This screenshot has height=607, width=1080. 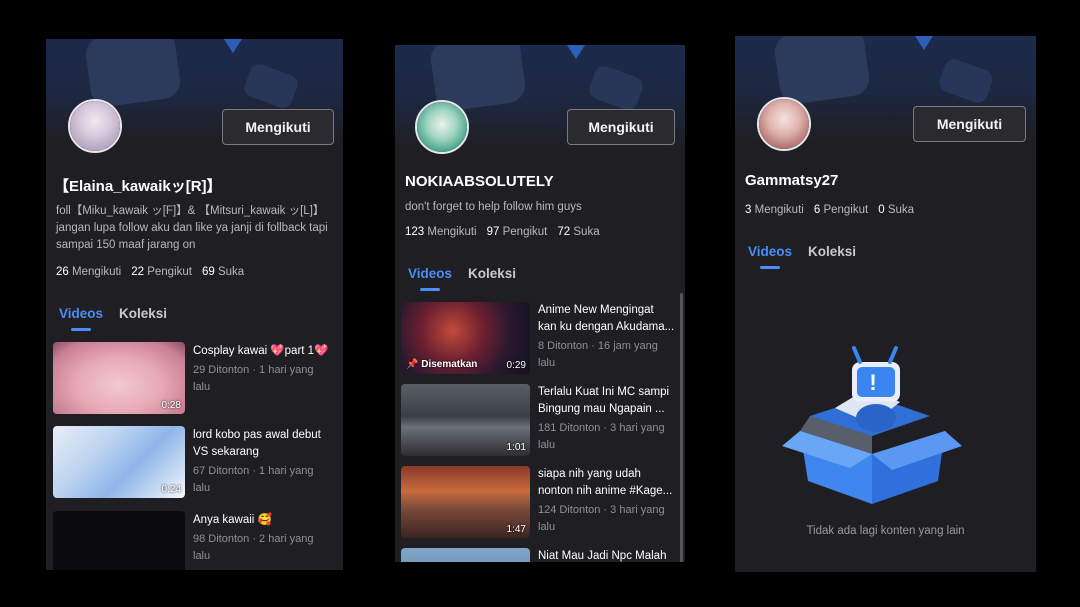 I want to click on video-duration: 0:24, so click(x=171, y=489).